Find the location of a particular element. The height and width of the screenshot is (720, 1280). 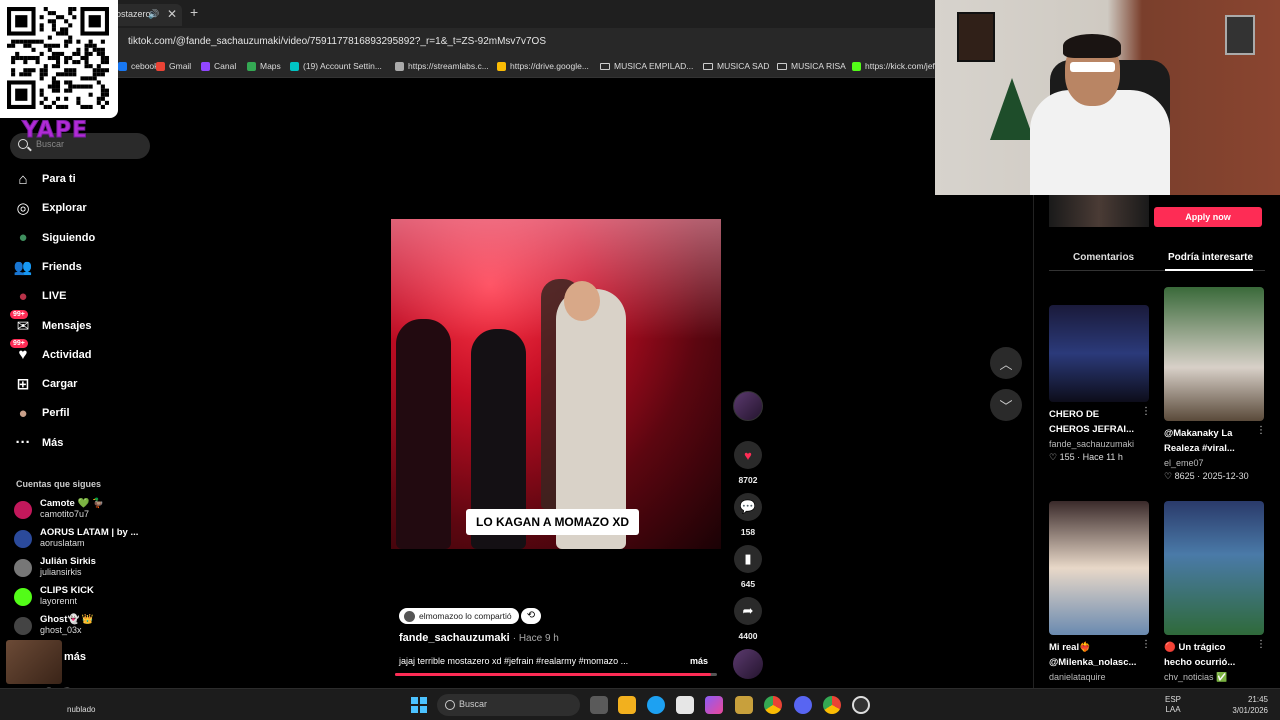

progress-fill is located at coordinates (553, 674).